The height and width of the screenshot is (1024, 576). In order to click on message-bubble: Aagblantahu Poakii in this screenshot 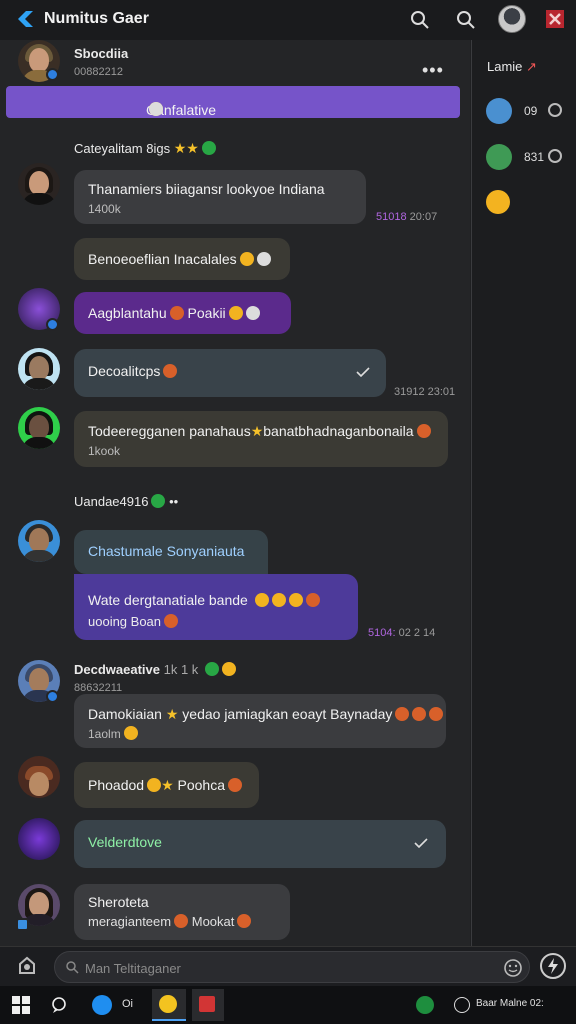, I will do `click(182, 313)`.